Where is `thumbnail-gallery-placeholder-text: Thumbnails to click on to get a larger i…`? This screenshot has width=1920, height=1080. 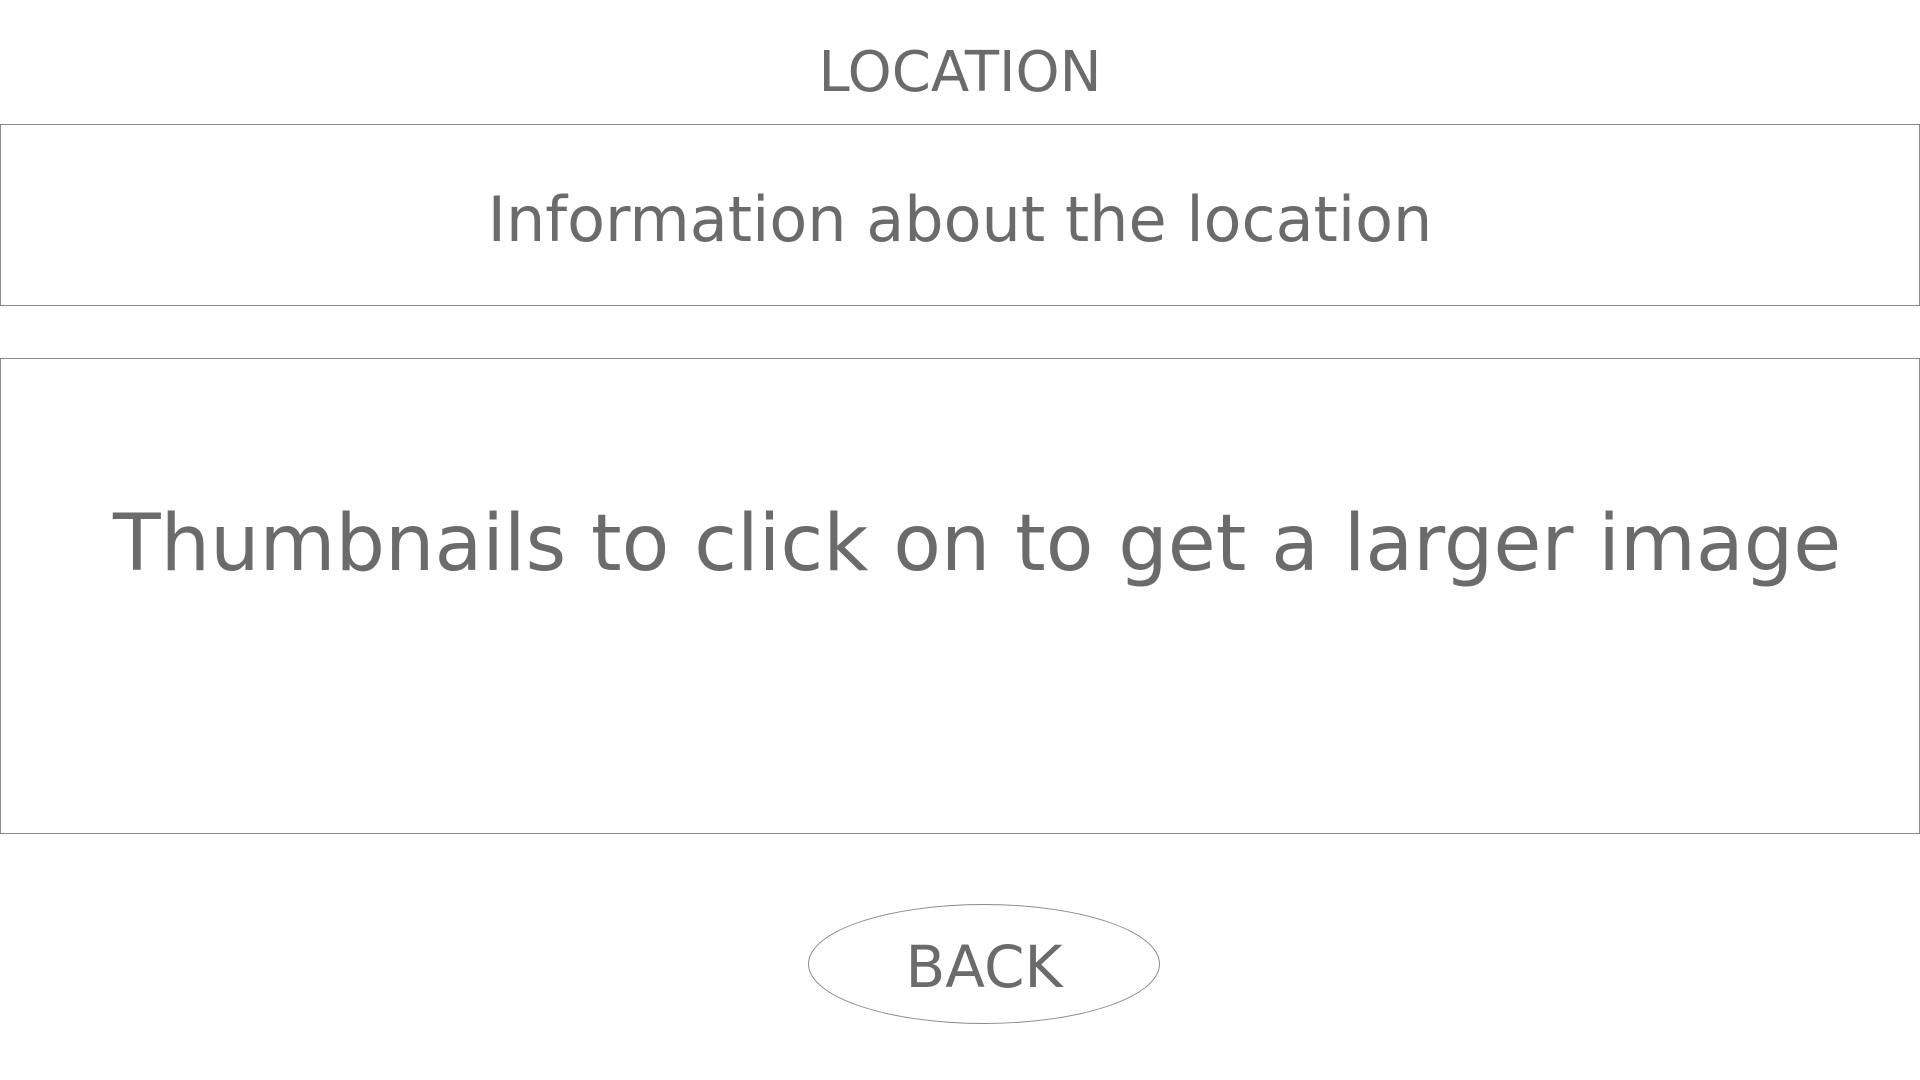
thumbnail-gallery-placeholder-text: Thumbnails to click on to get a larger i… is located at coordinates (977, 544).